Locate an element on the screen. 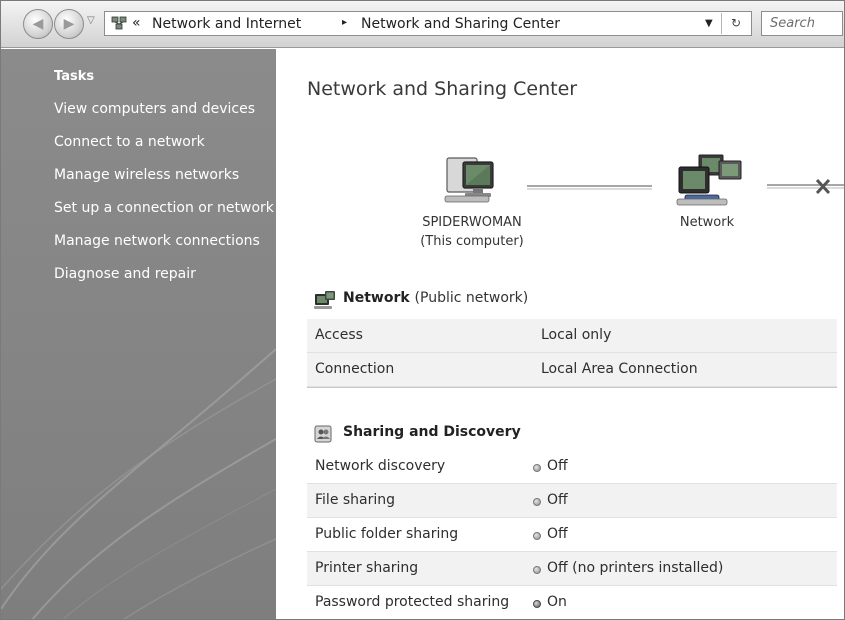  back-button: ◀ is located at coordinates (38, 24).